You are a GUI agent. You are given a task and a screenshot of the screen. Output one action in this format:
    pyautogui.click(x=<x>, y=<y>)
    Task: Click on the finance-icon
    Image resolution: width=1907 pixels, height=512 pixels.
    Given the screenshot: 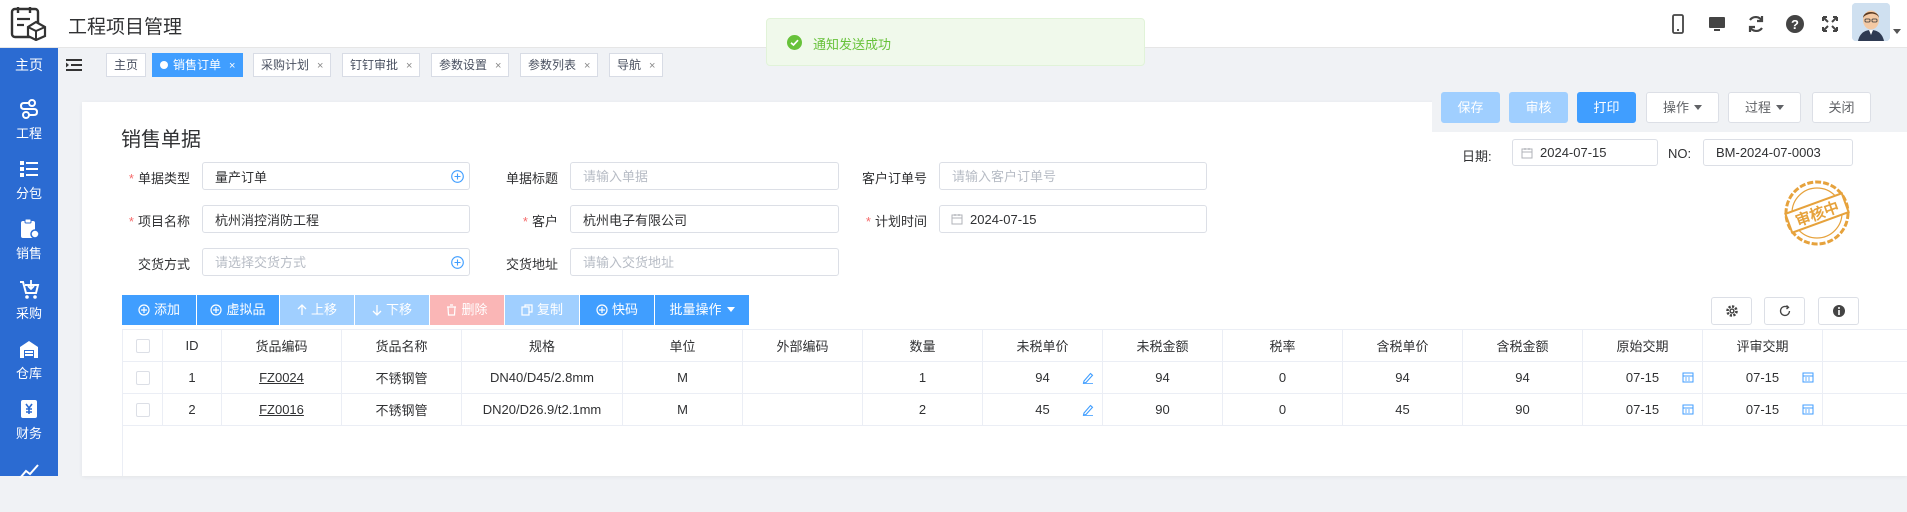 What is the action you would take?
    pyautogui.click(x=29, y=409)
    